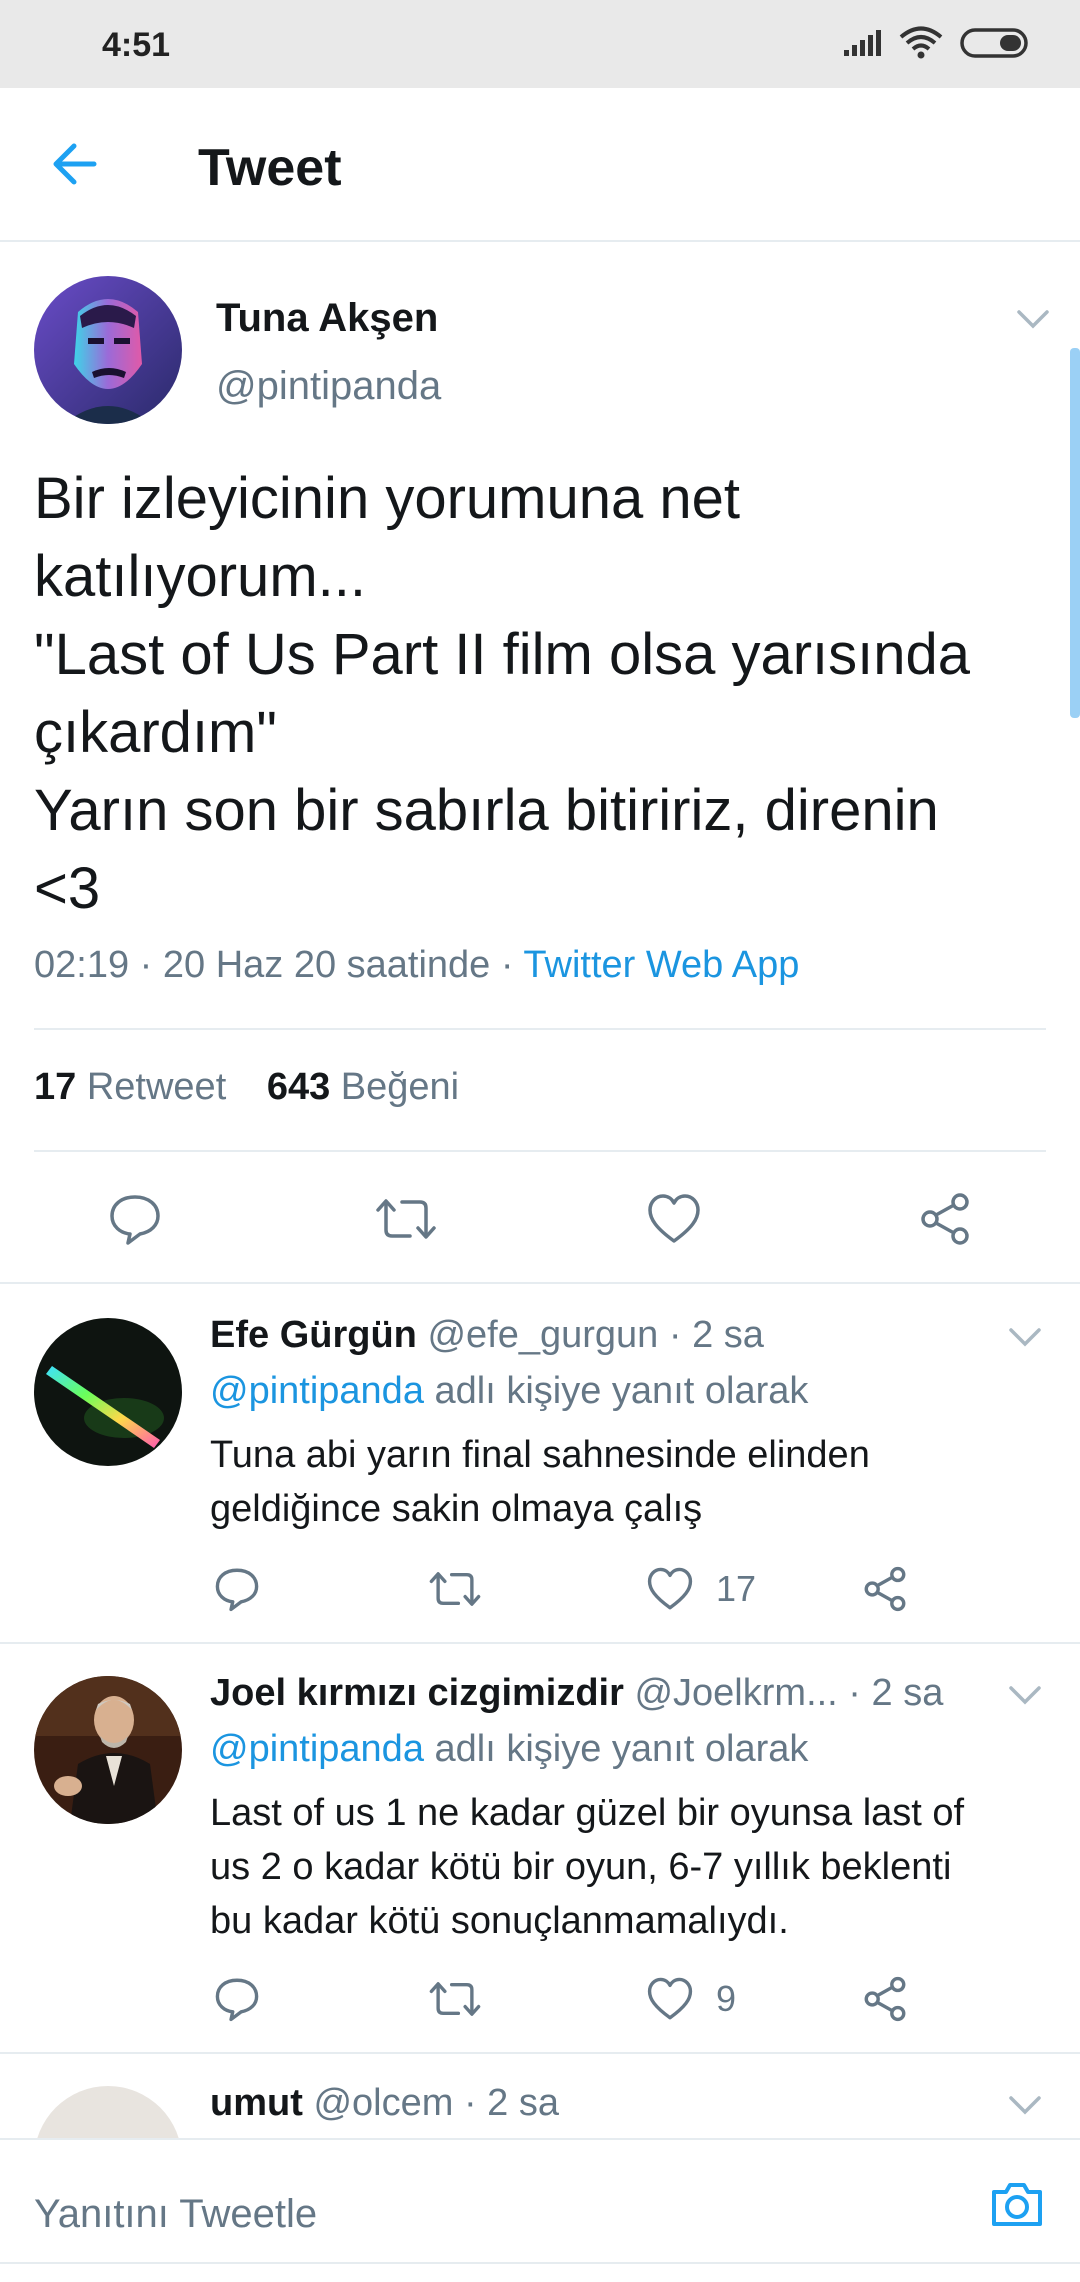  What do you see at coordinates (862, 43) in the screenshot?
I see `signal-icon` at bounding box center [862, 43].